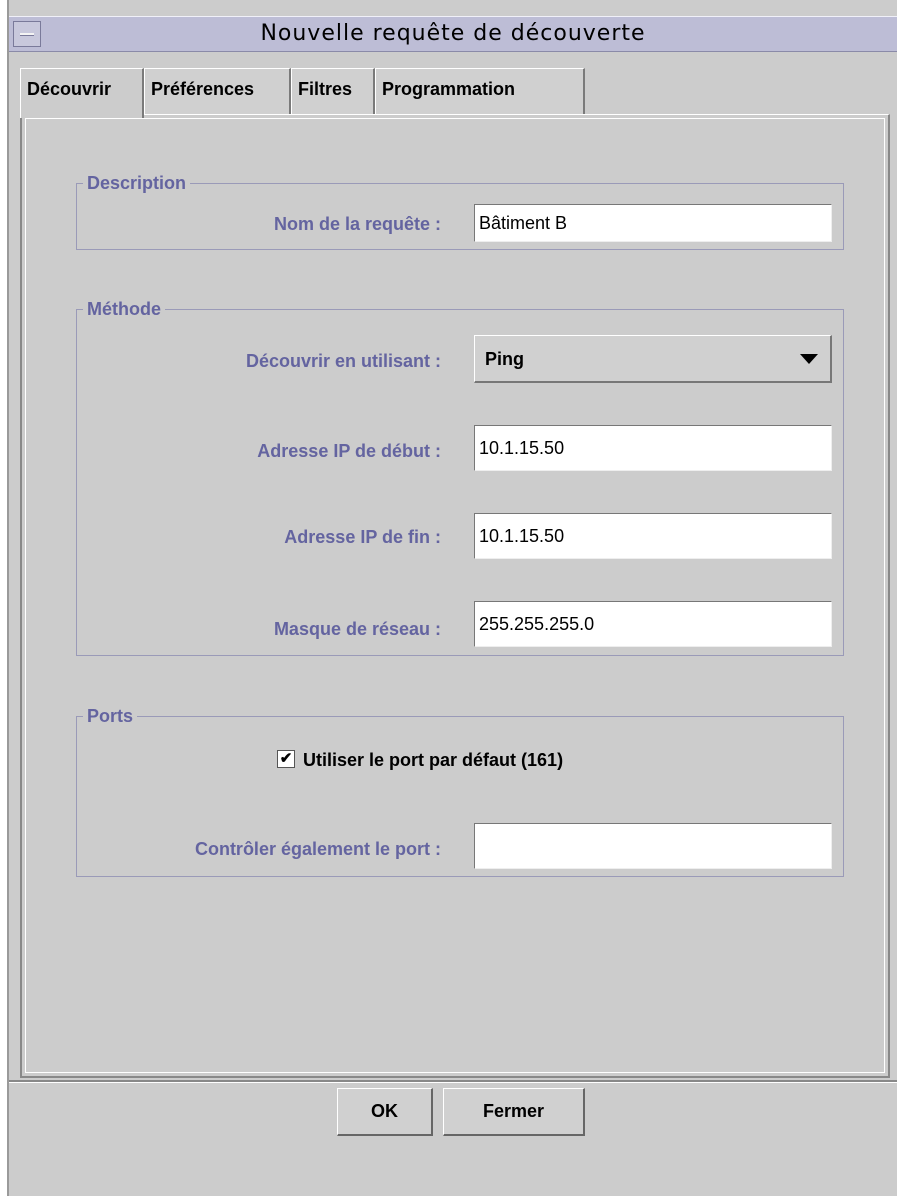 Image resolution: width=897 pixels, height=1196 pixels. I want to click on tab-filtres: Filtres, so click(333, 91).